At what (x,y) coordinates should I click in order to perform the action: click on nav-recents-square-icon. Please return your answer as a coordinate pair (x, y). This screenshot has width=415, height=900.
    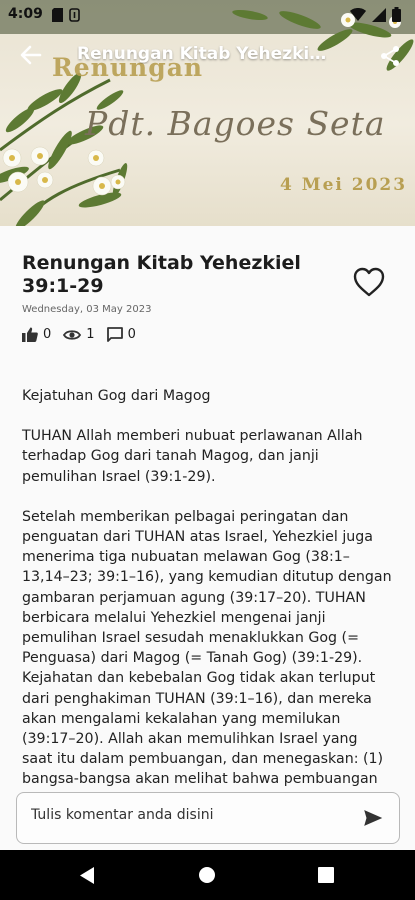
    Looking at the image, I should click on (326, 875).